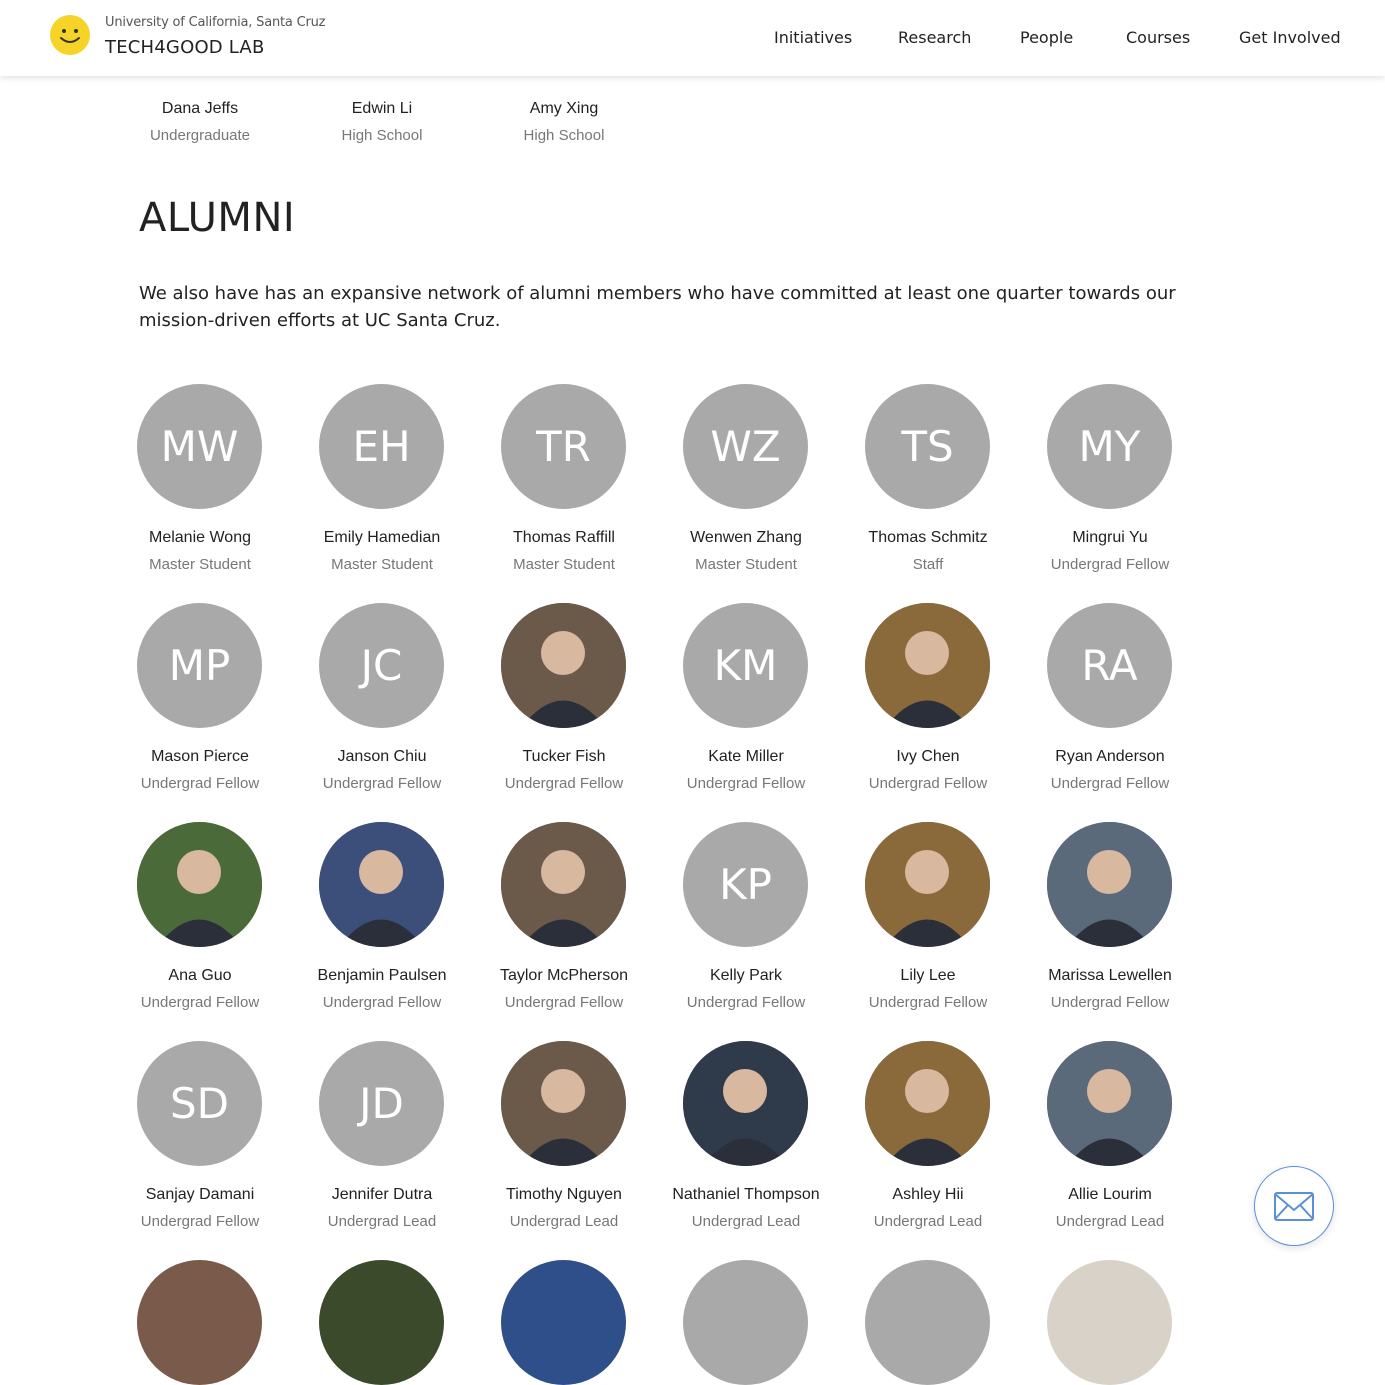 The image size is (1385, 1385). Describe the element at coordinates (200, 975) in the screenshot. I see `member-name: Ana Guo` at that location.